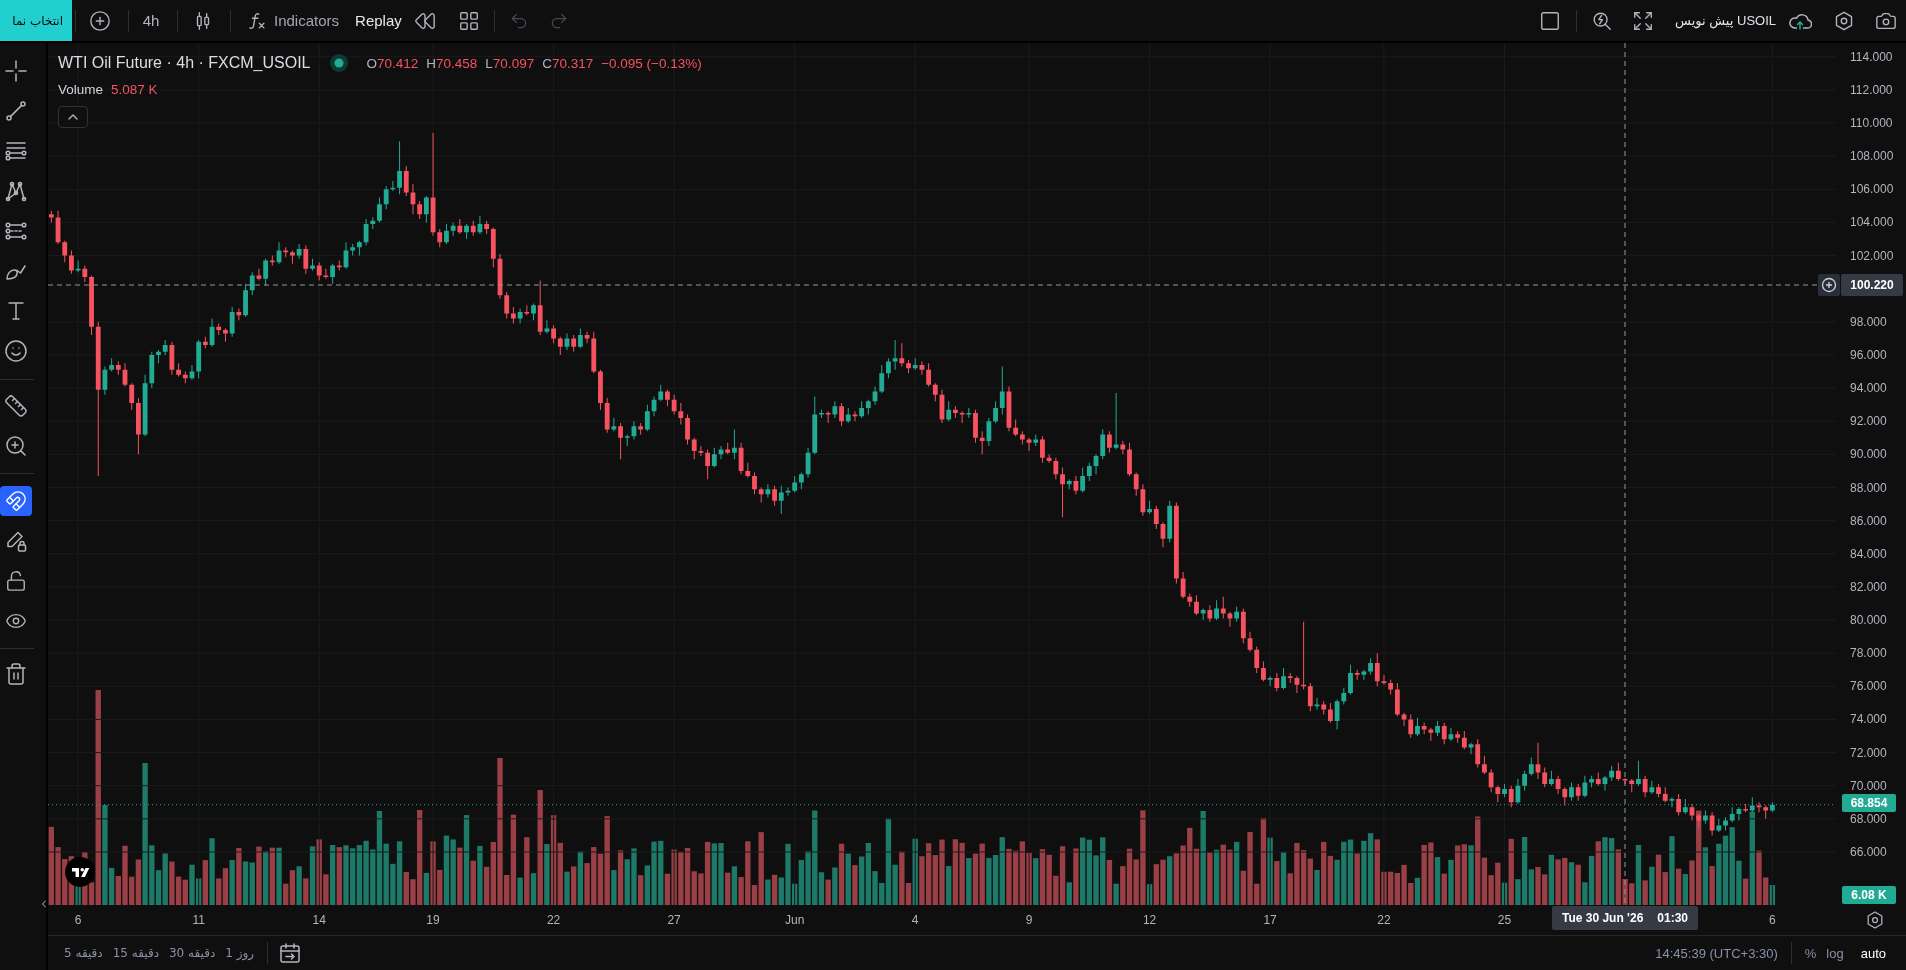 This screenshot has width=1906, height=970. Describe the element at coordinates (468, 20) in the screenshot. I see `grid-icon` at that location.